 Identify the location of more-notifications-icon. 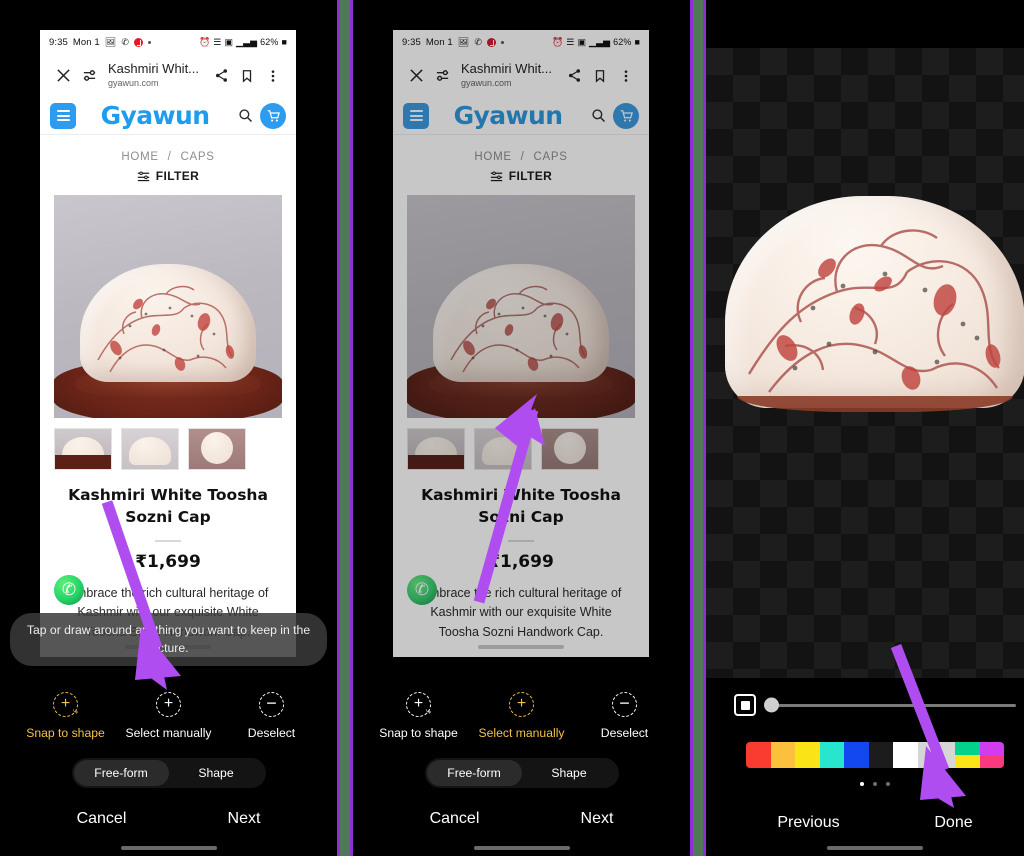
(149, 42).